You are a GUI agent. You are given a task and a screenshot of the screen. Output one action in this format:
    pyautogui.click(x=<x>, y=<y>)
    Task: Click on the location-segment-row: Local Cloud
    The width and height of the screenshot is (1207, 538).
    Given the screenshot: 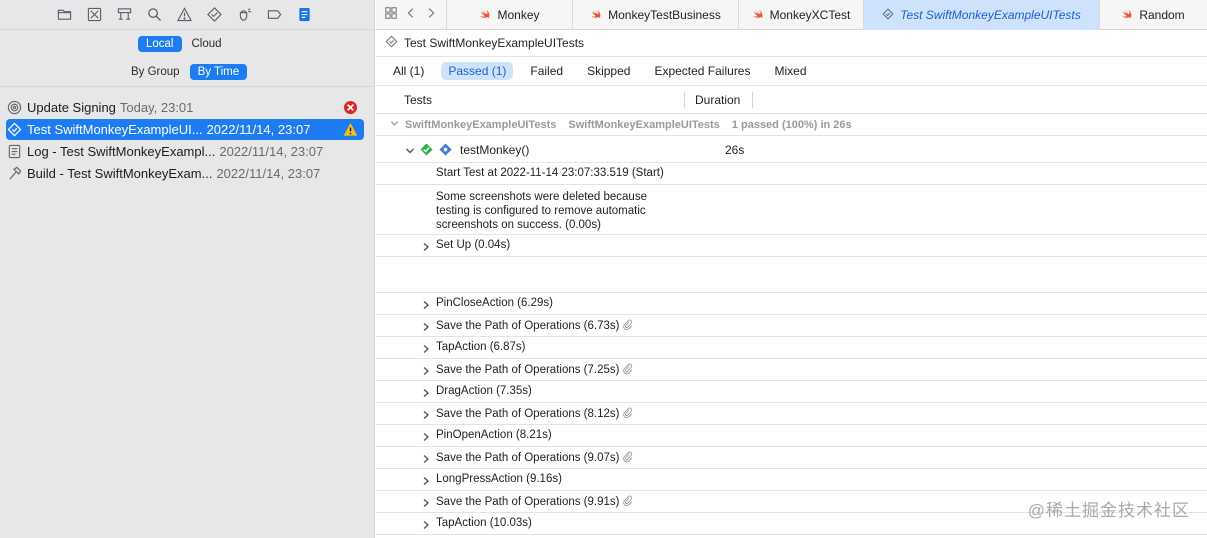 What is the action you would take?
    pyautogui.click(x=187, y=43)
    